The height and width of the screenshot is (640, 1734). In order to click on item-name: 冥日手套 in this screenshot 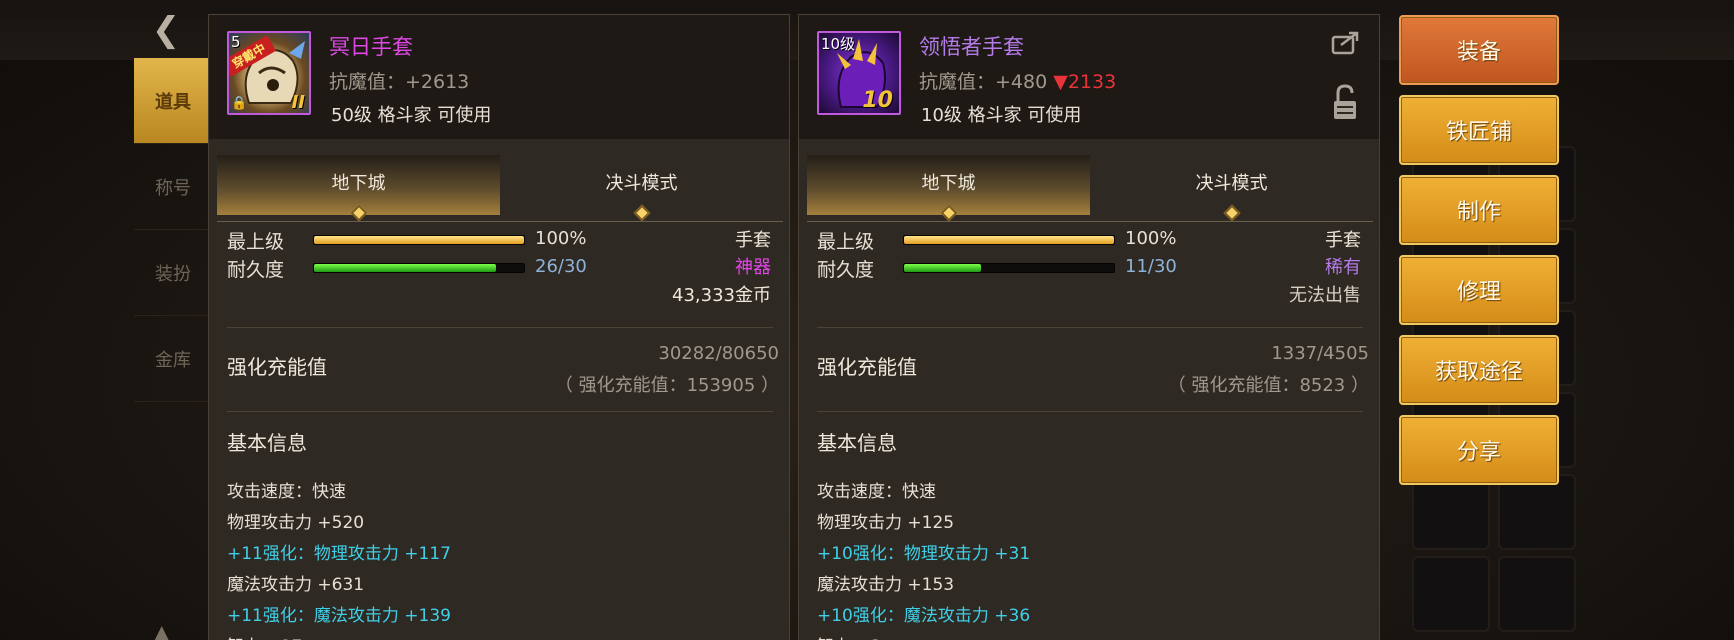, I will do `click(371, 47)`.